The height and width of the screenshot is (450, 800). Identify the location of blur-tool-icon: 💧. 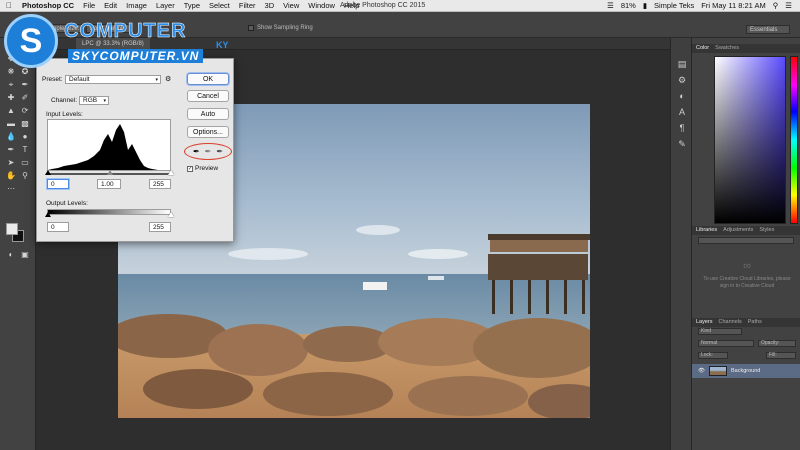
(11, 137).